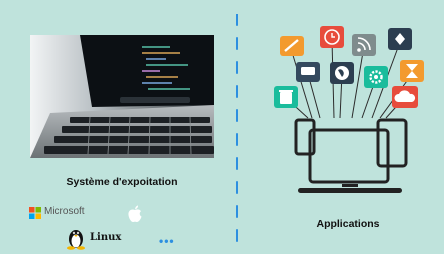  Describe the element at coordinates (376, 77) in the screenshot. I see `gear-icon` at that location.